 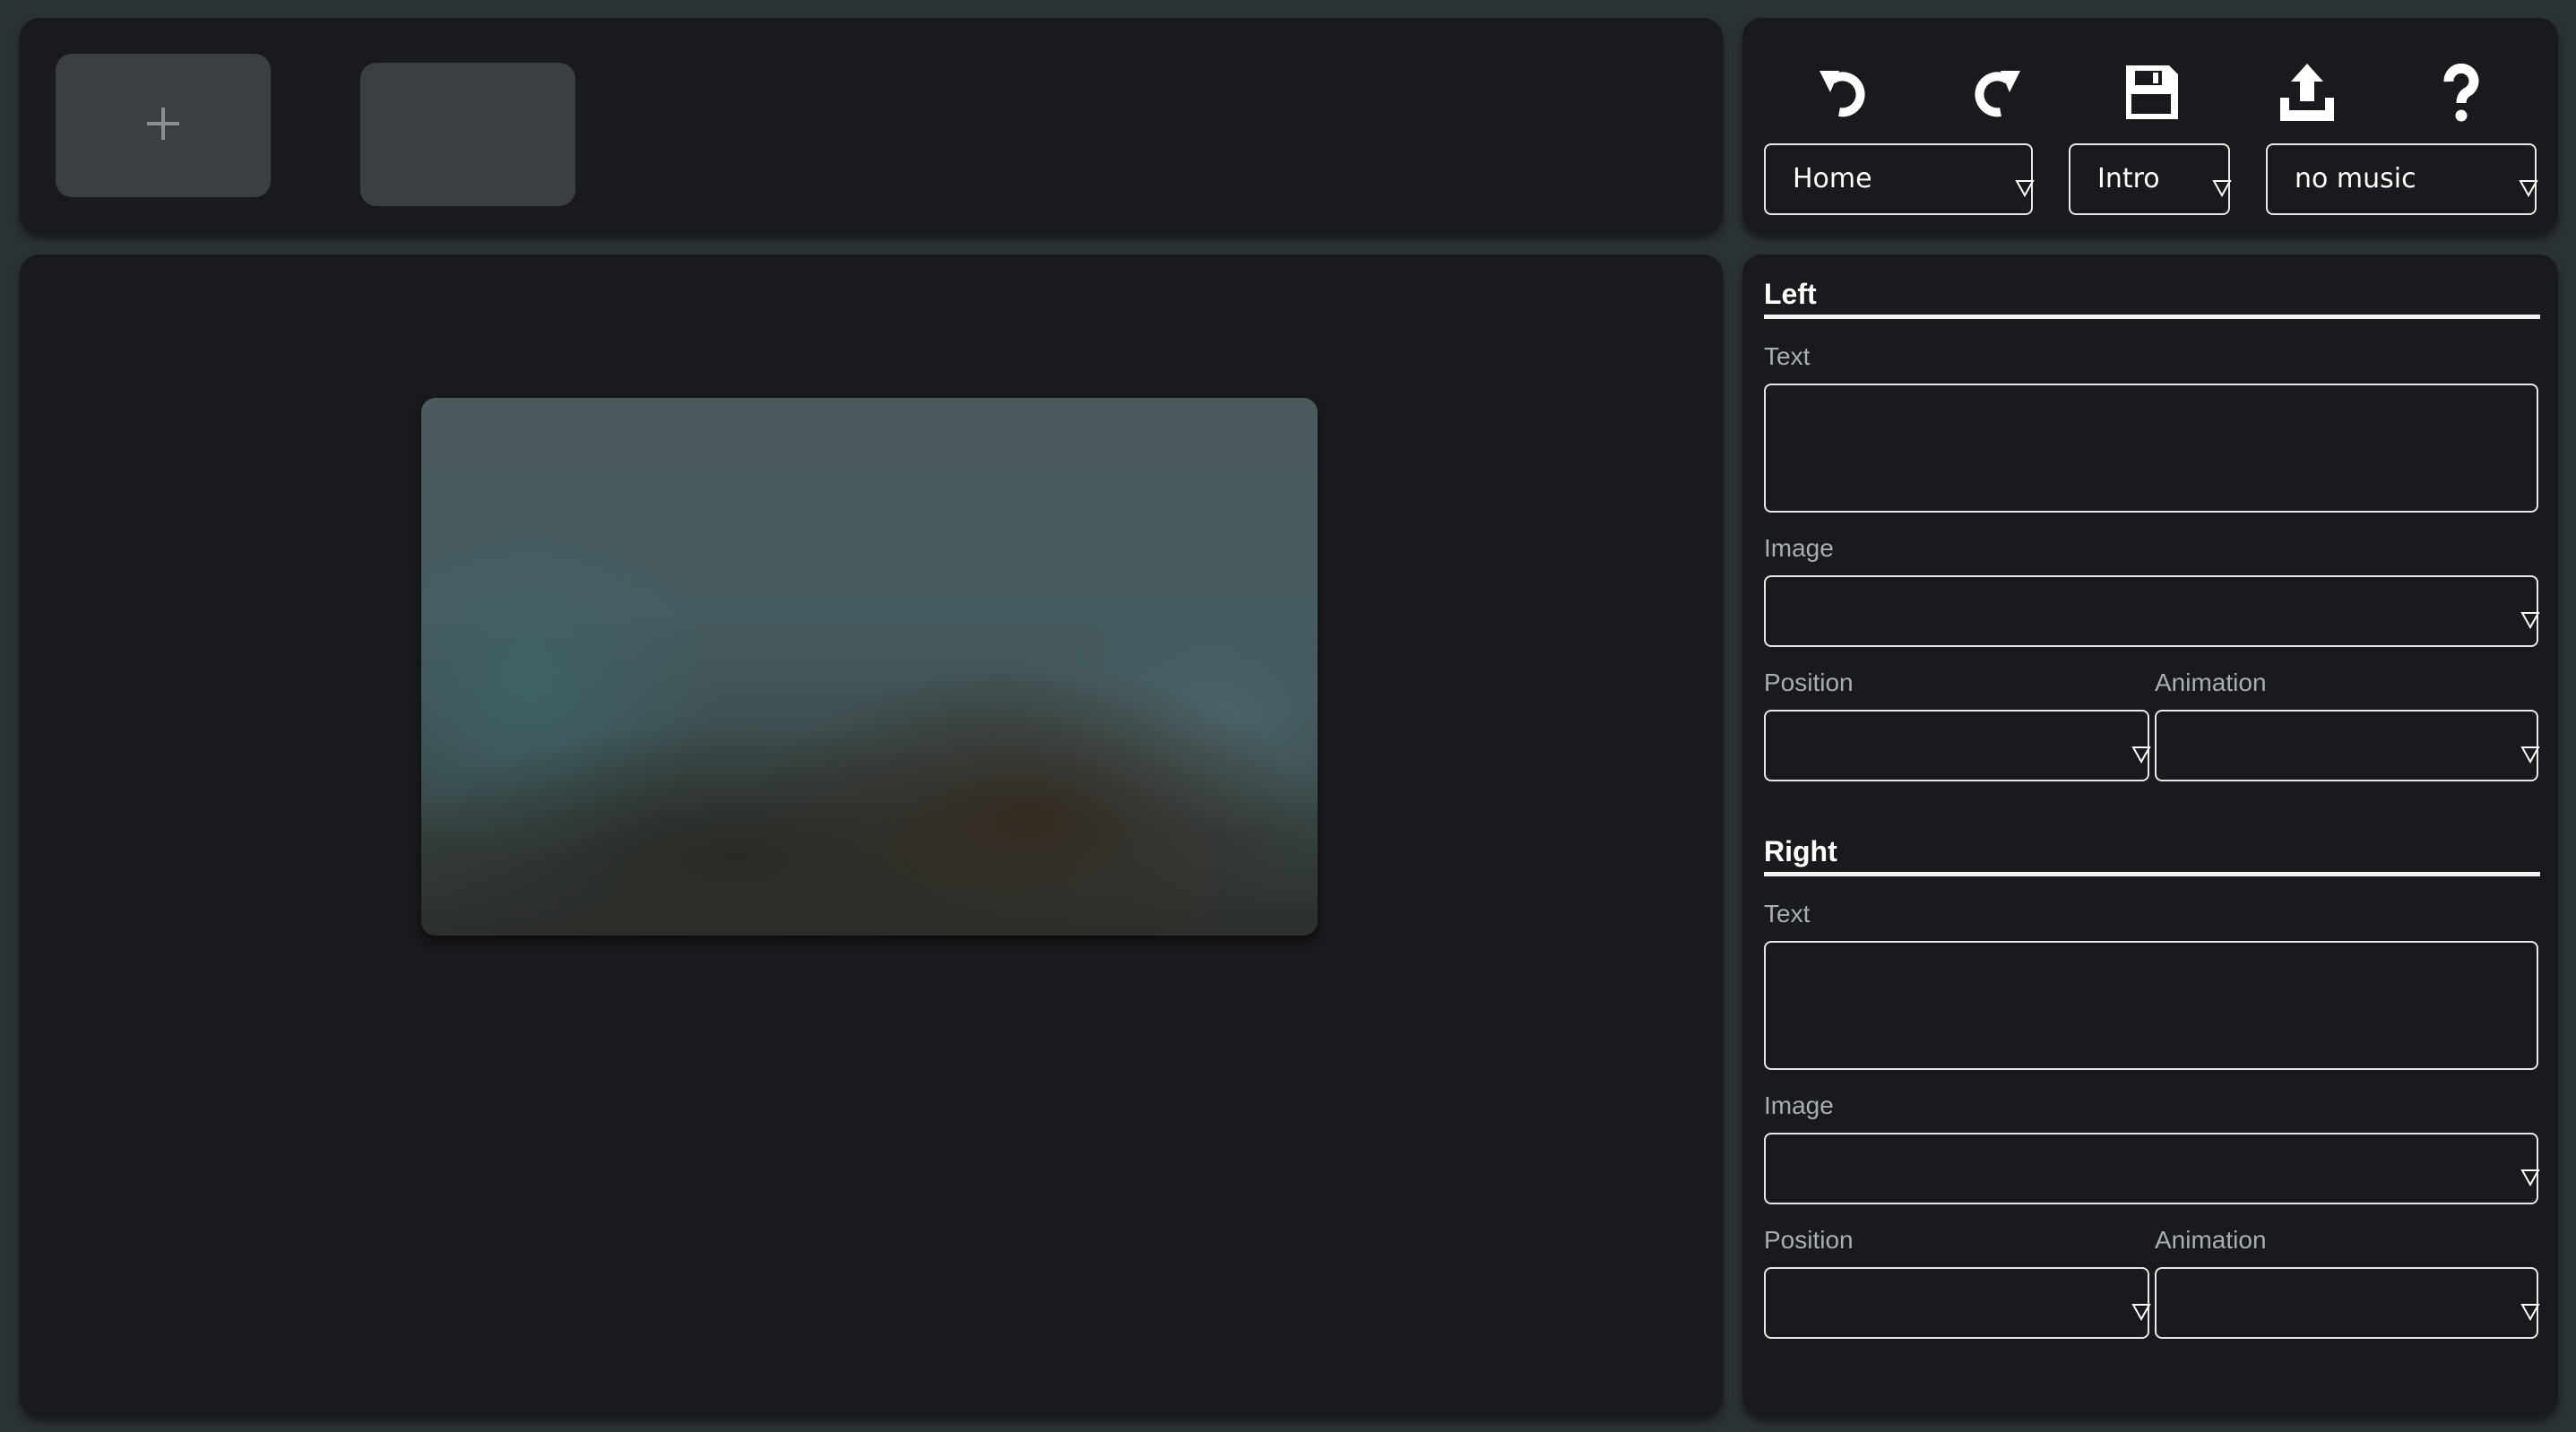 What do you see at coordinates (1995, 92) in the screenshot?
I see `redo-icon` at bounding box center [1995, 92].